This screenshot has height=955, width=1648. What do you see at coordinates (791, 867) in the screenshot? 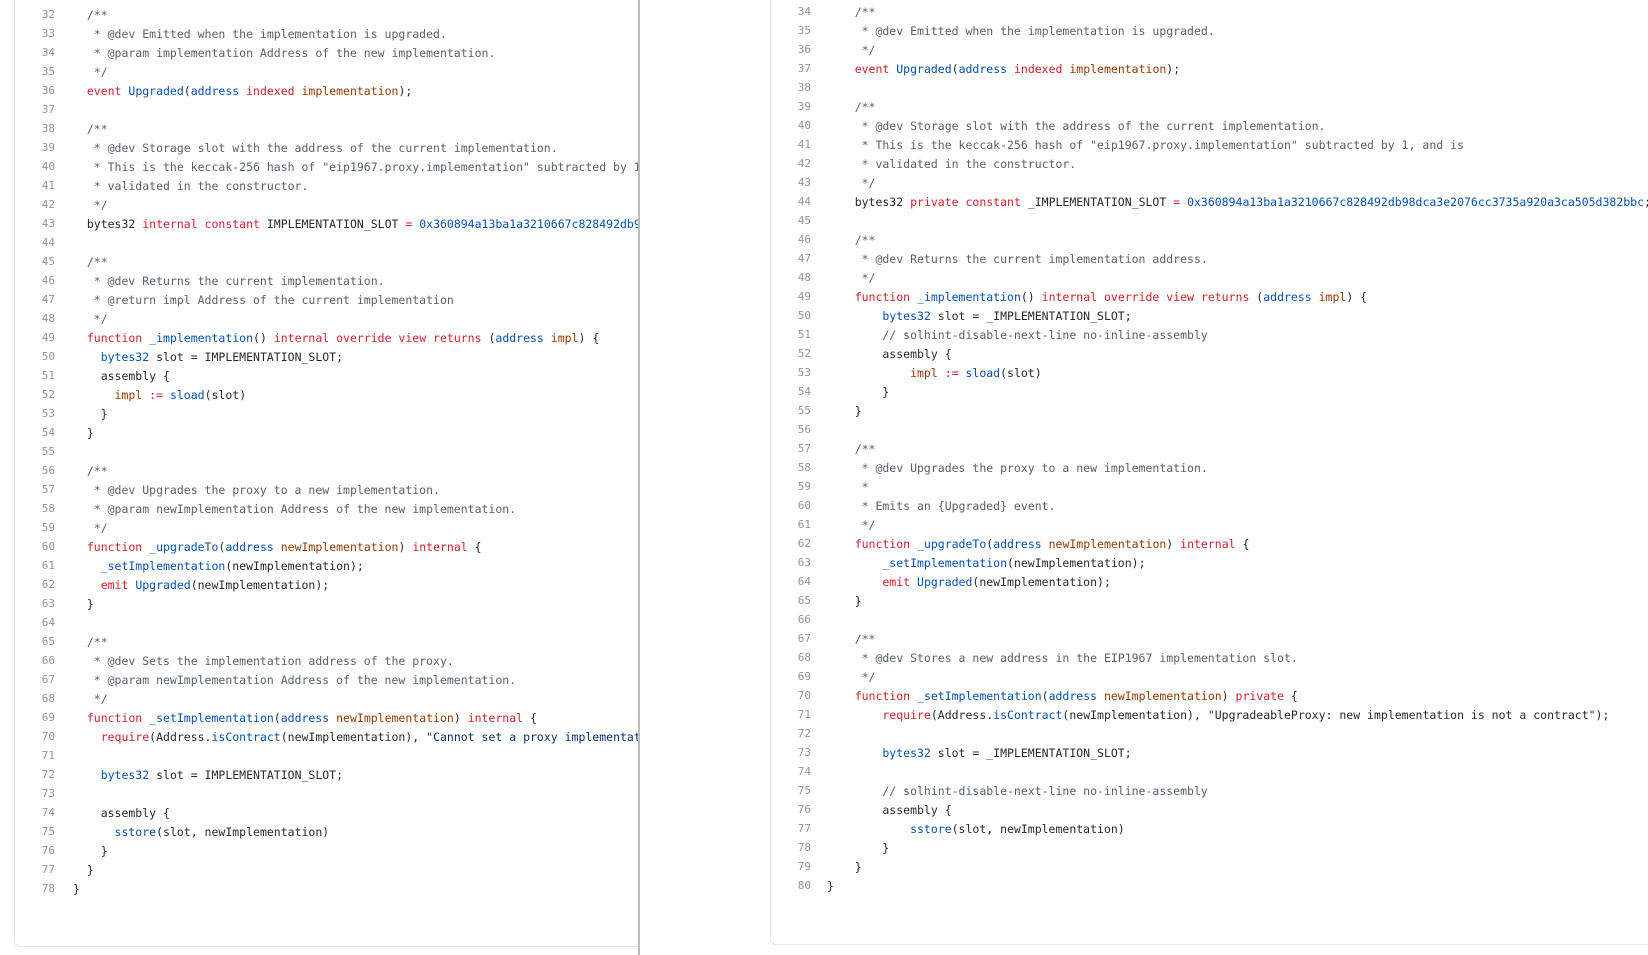
I see `line-number: 79` at bounding box center [791, 867].